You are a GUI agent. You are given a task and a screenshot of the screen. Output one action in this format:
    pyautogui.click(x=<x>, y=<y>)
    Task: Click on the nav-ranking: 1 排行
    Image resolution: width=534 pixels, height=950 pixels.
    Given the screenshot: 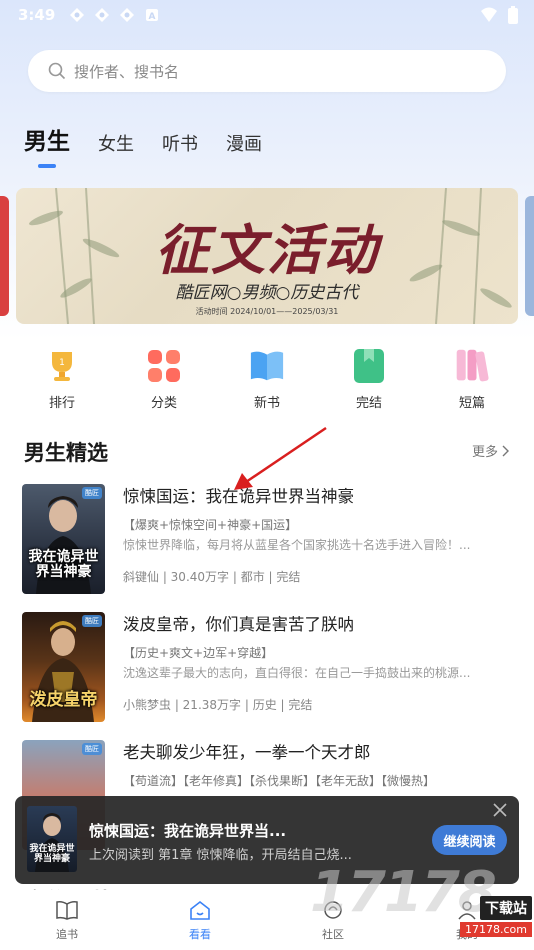 What is the action you would take?
    pyautogui.click(x=62, y=379)
    